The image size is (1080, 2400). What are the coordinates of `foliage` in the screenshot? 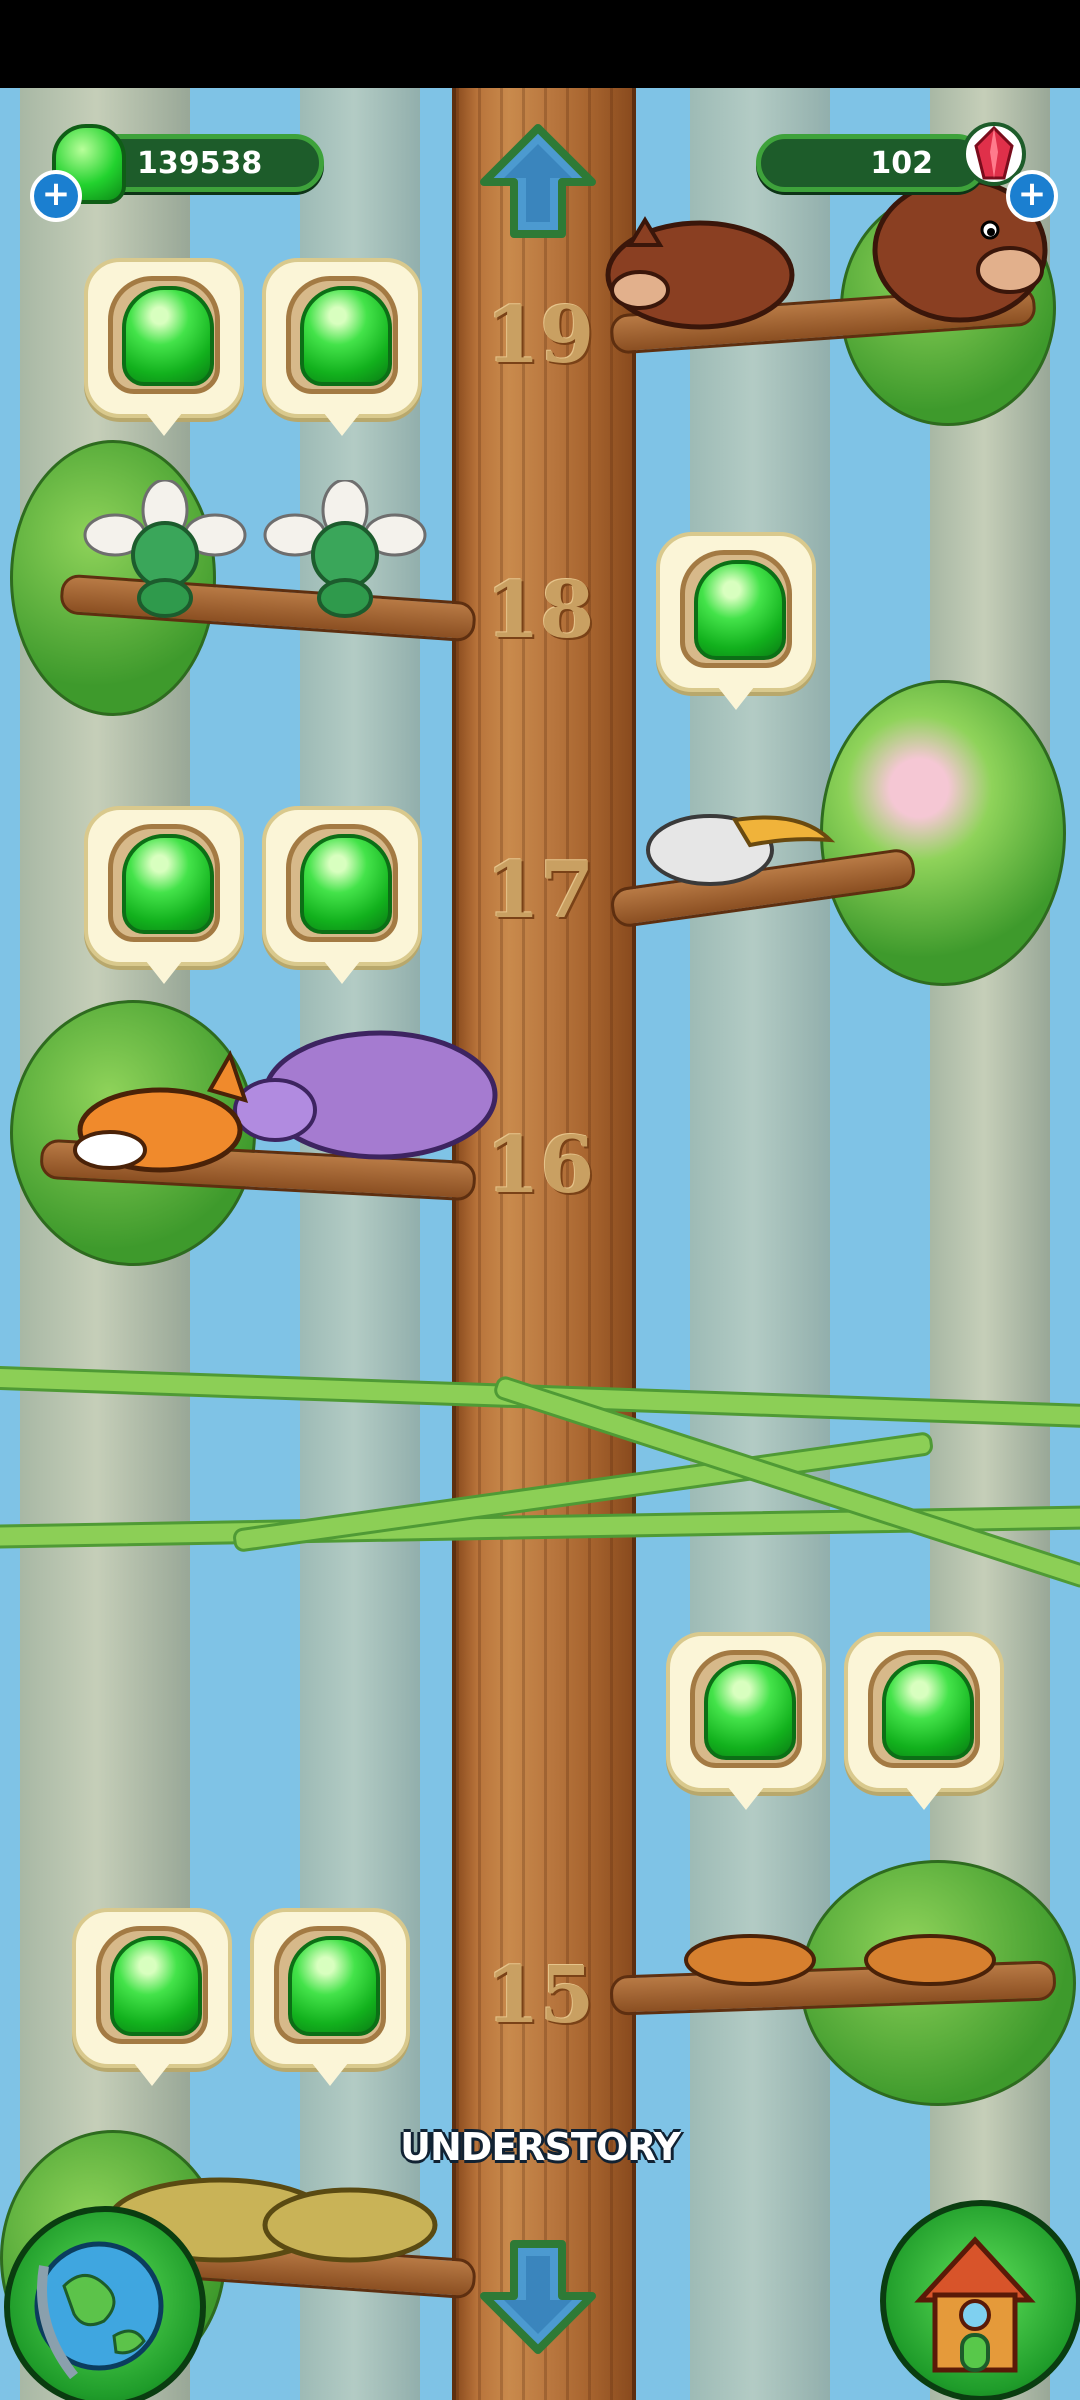 It's located at (943, 833).